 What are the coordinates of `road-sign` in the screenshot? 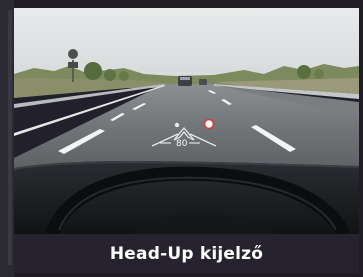 It's located at (73, 54).